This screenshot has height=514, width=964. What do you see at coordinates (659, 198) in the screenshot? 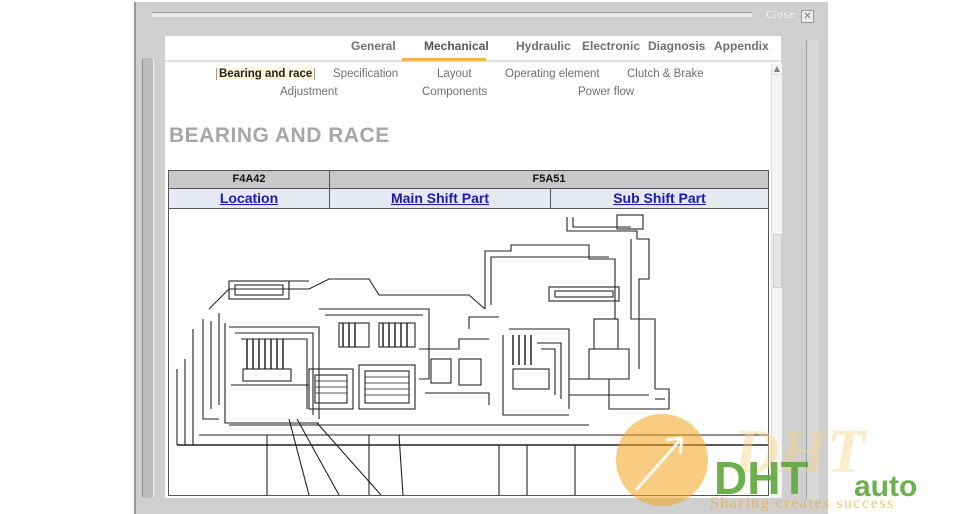
I see `sub-shift-part-link: Sub Shift Part` at bounding box center [659, 198].